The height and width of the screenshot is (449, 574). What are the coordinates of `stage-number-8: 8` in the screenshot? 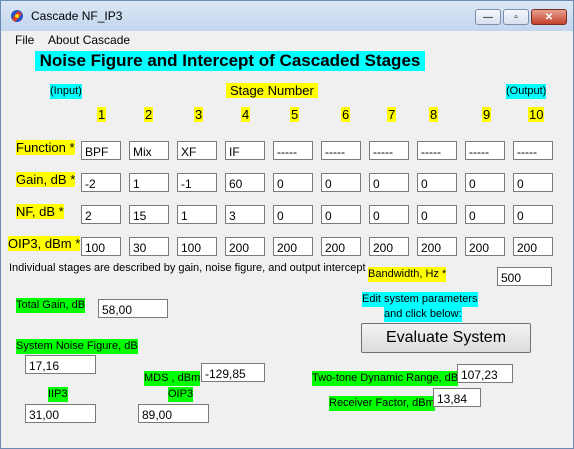 It's located at (434, 114).